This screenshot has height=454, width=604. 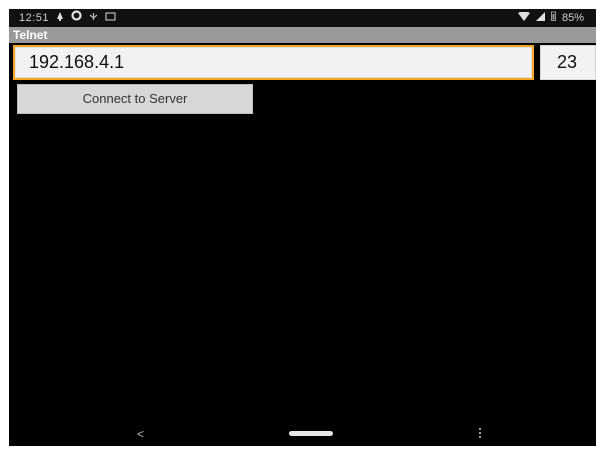 What do you see at coordinates (93, 18) in the screenshot?
I see `usb-icon` at bounding box center [93, 18].